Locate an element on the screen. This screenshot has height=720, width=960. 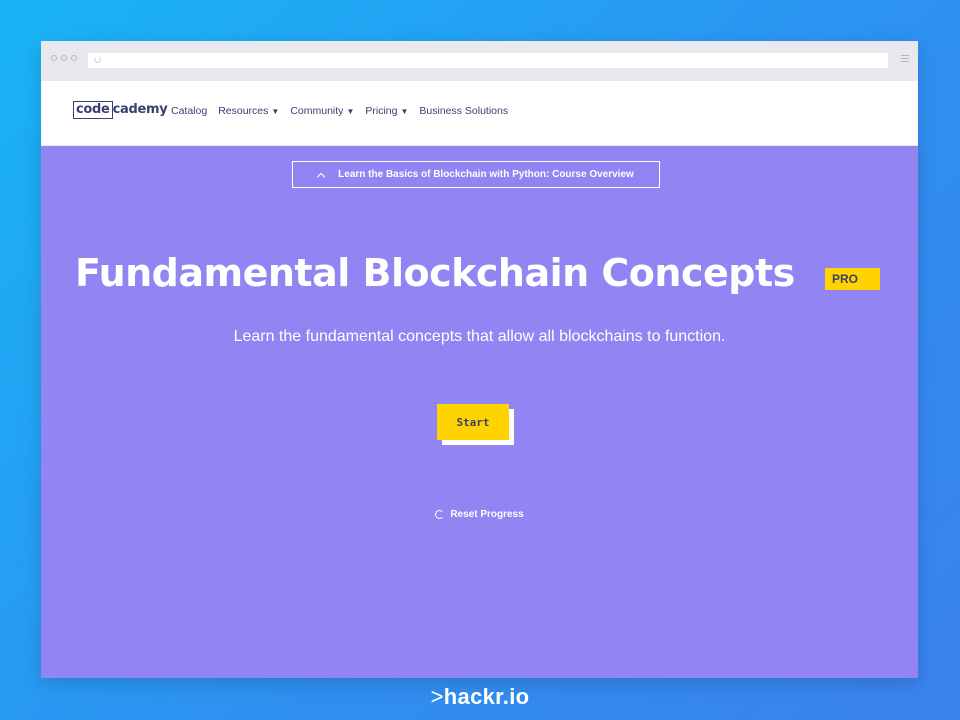
reset-progress-link: Reset Progress is located at coordinates (479, 514).